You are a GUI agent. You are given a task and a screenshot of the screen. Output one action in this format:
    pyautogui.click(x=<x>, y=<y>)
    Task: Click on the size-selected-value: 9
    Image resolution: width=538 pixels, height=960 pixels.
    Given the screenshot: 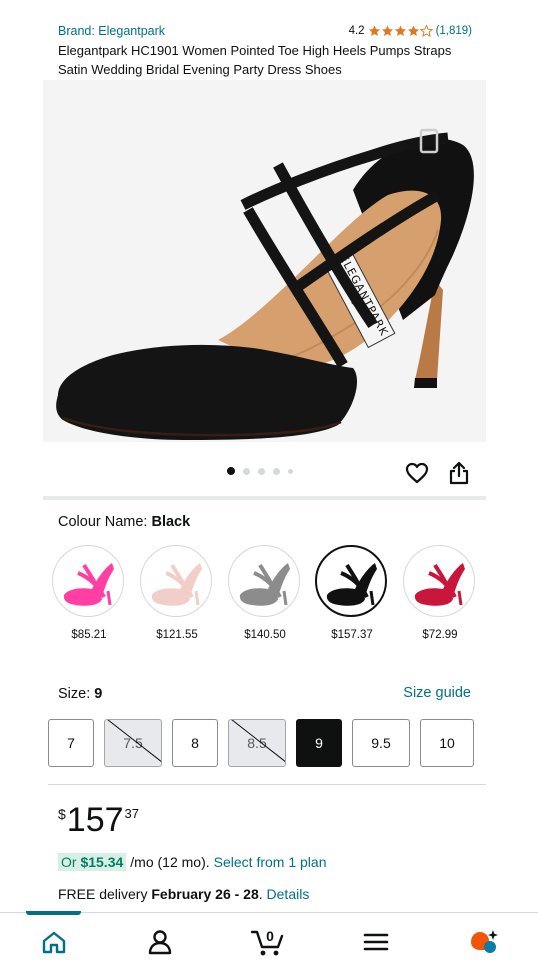 What is the action you would take?
    pyautogui.click(x=98, y=694)
    